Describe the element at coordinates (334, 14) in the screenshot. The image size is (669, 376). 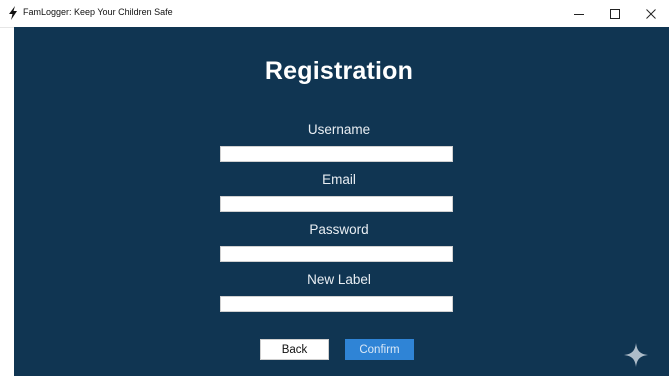
I see `title-bar: FamLogger: Keep Your Children Safe` at that location.